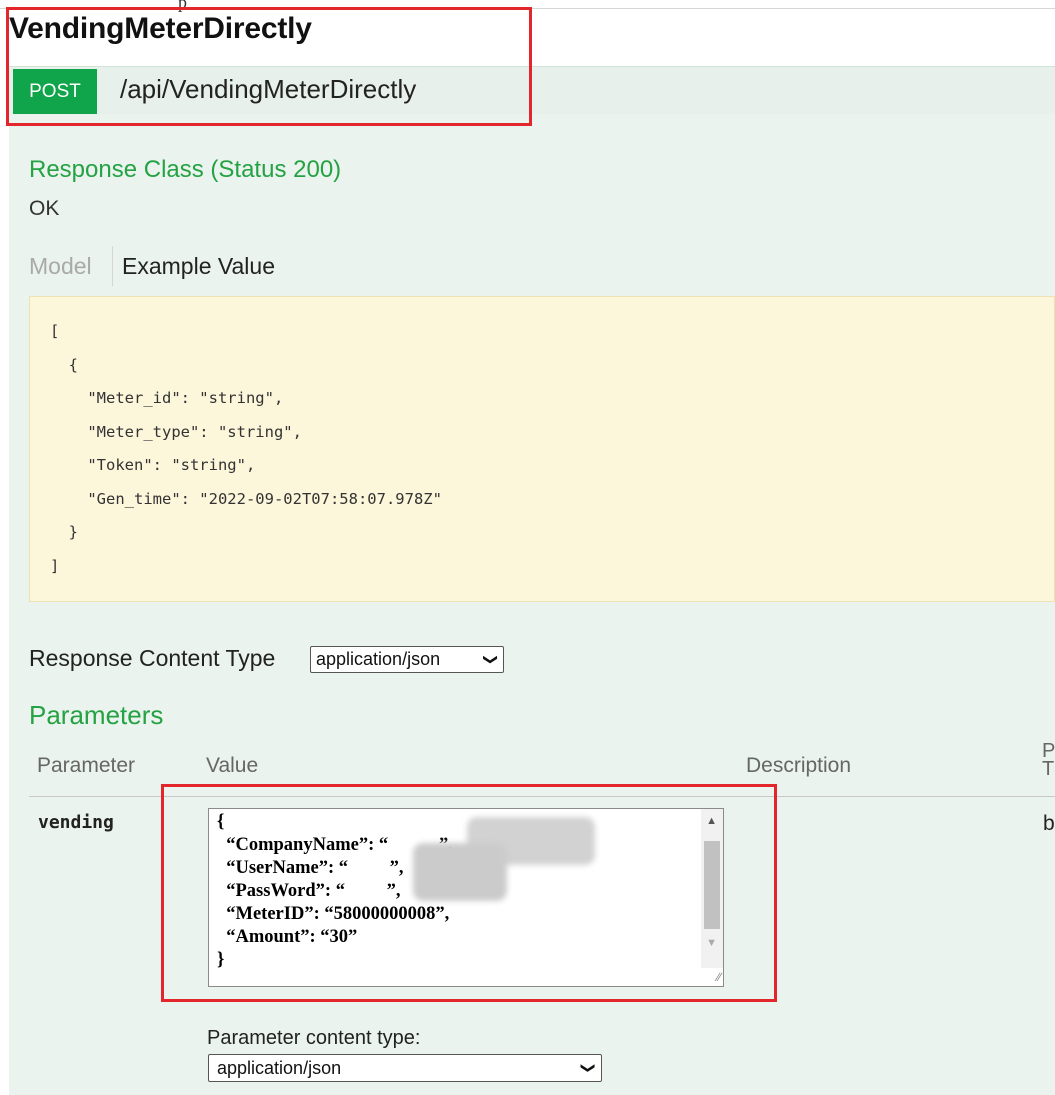 Image resolution: width=1055 pixels, height=1095 pixels. What do you see at coordinates (405, 1068) in the screenshot?
I see `parameter-content-type-select: application/json ❯` at bounding box center [405, 1068].